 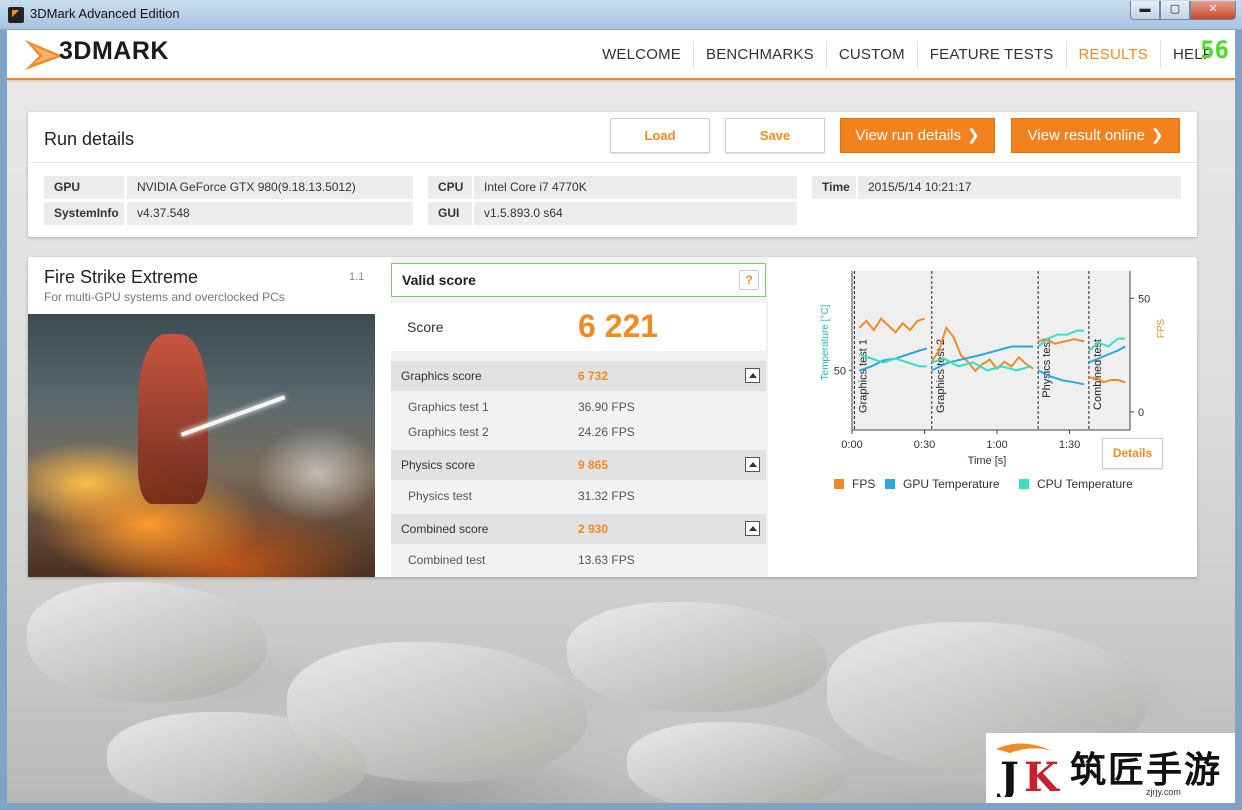 I want to click on nav-custom: CUSTOM, so click(x=872, y=55).